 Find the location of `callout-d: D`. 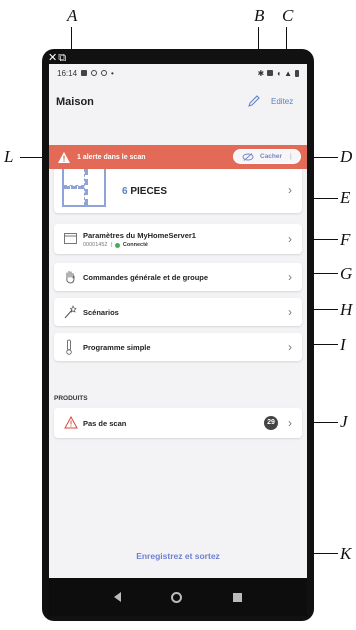

callout-d: D is located at coordinates (346, 156).